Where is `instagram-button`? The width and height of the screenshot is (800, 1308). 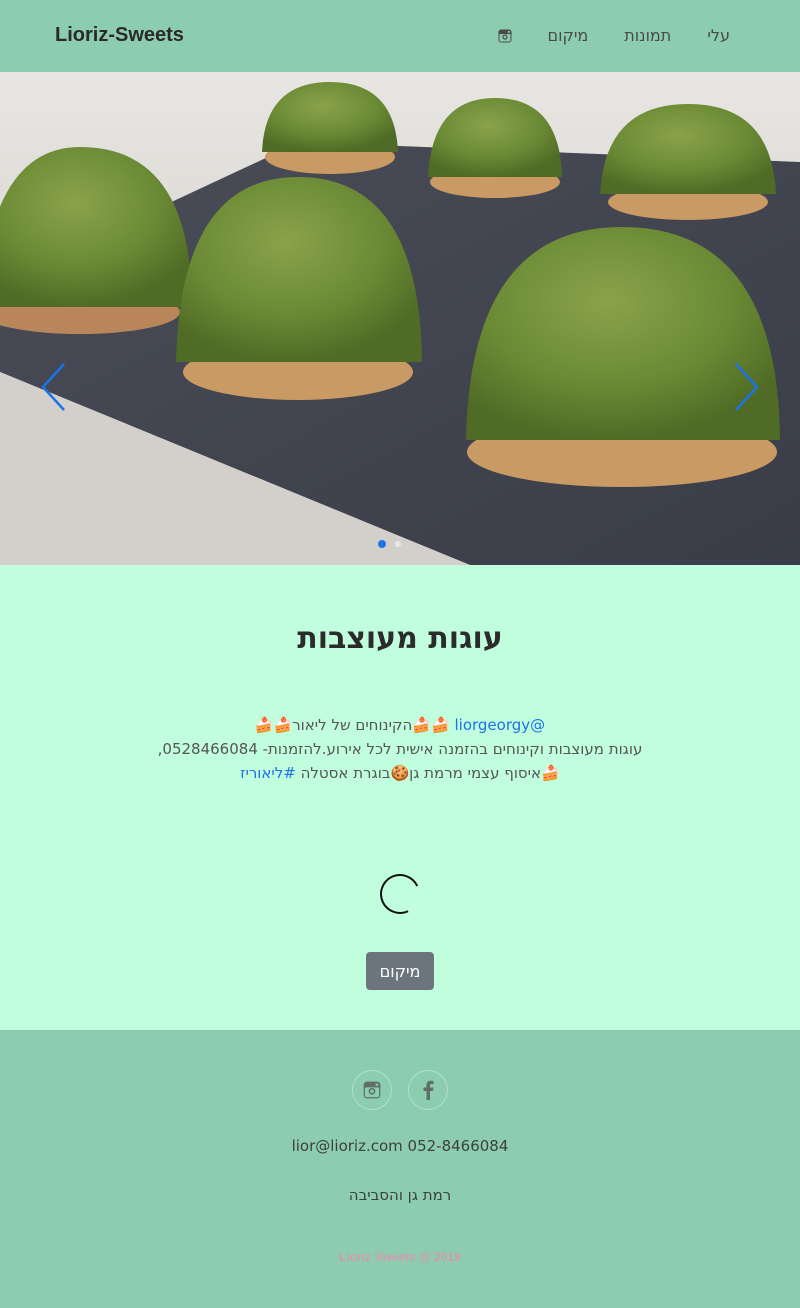 instagram-button is located at coordinates (372, 1090).